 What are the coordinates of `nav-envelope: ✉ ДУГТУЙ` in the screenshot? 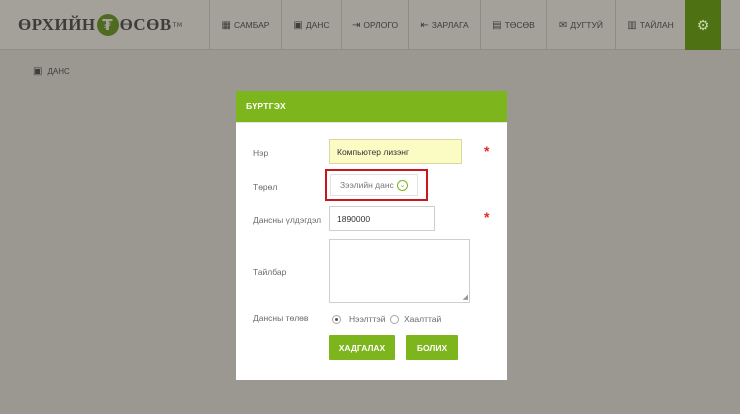 It's located at (580, 25).